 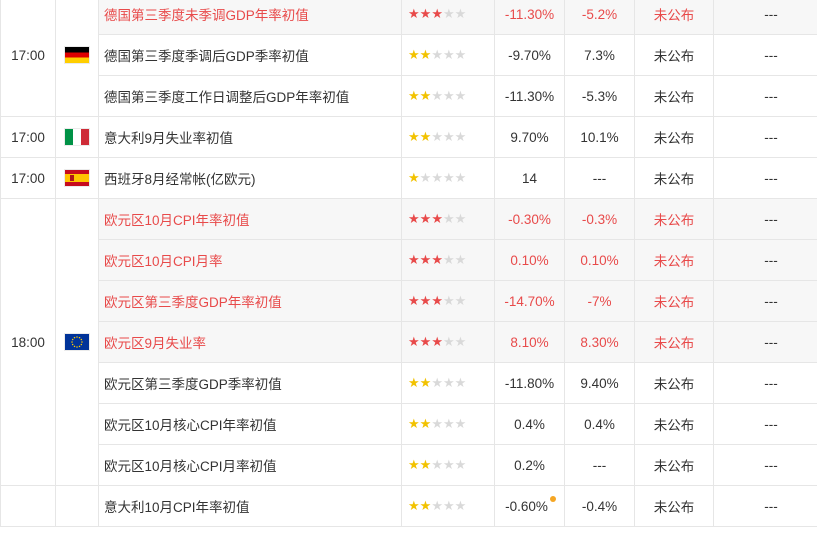 I want to click on previous-value: -0.30%, so click(x=529, y=219).